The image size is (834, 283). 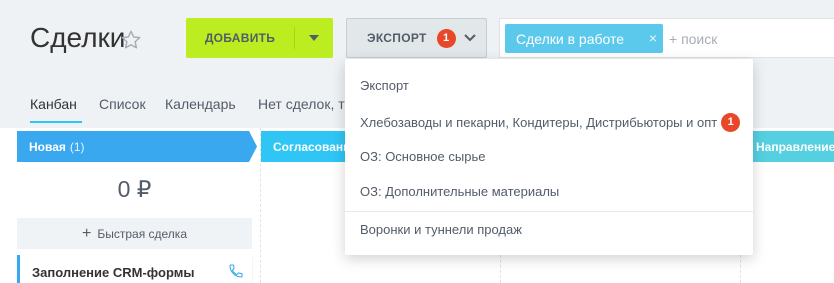 What do you see at coordinates (260, 205) in the screenshot?
I see `column-divider` at bounding box center [260, 205].